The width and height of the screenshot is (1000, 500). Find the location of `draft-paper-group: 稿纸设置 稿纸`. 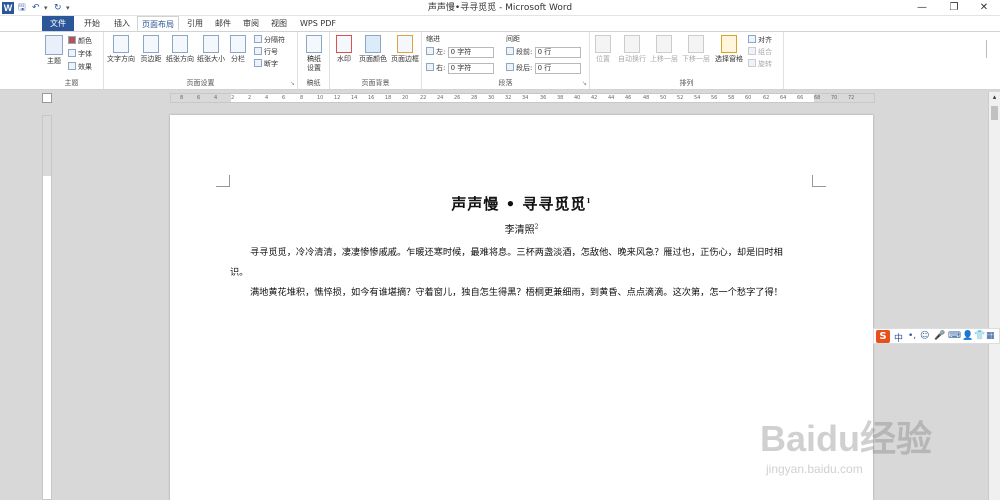

draft-paper-group: 稿纸设置 稿纸 is located at coordinates (314, 60).